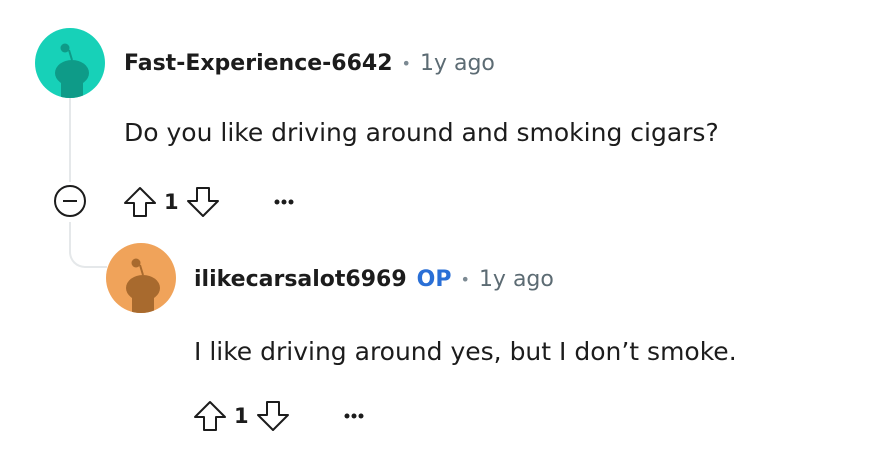 Image resolution: width=880 pixels, height=467 pixels. I want to click on reply-meta: ilikecarsalot6969 OP • 1y ago, so click(374, 279).